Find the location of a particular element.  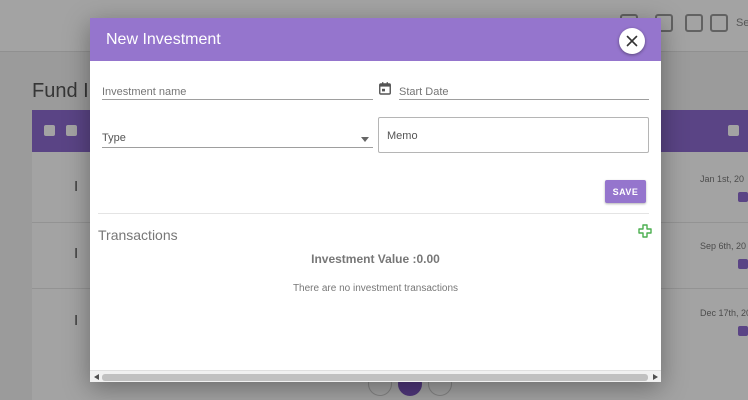

horizontal-scrollbar is located at coordinates (375, 376).